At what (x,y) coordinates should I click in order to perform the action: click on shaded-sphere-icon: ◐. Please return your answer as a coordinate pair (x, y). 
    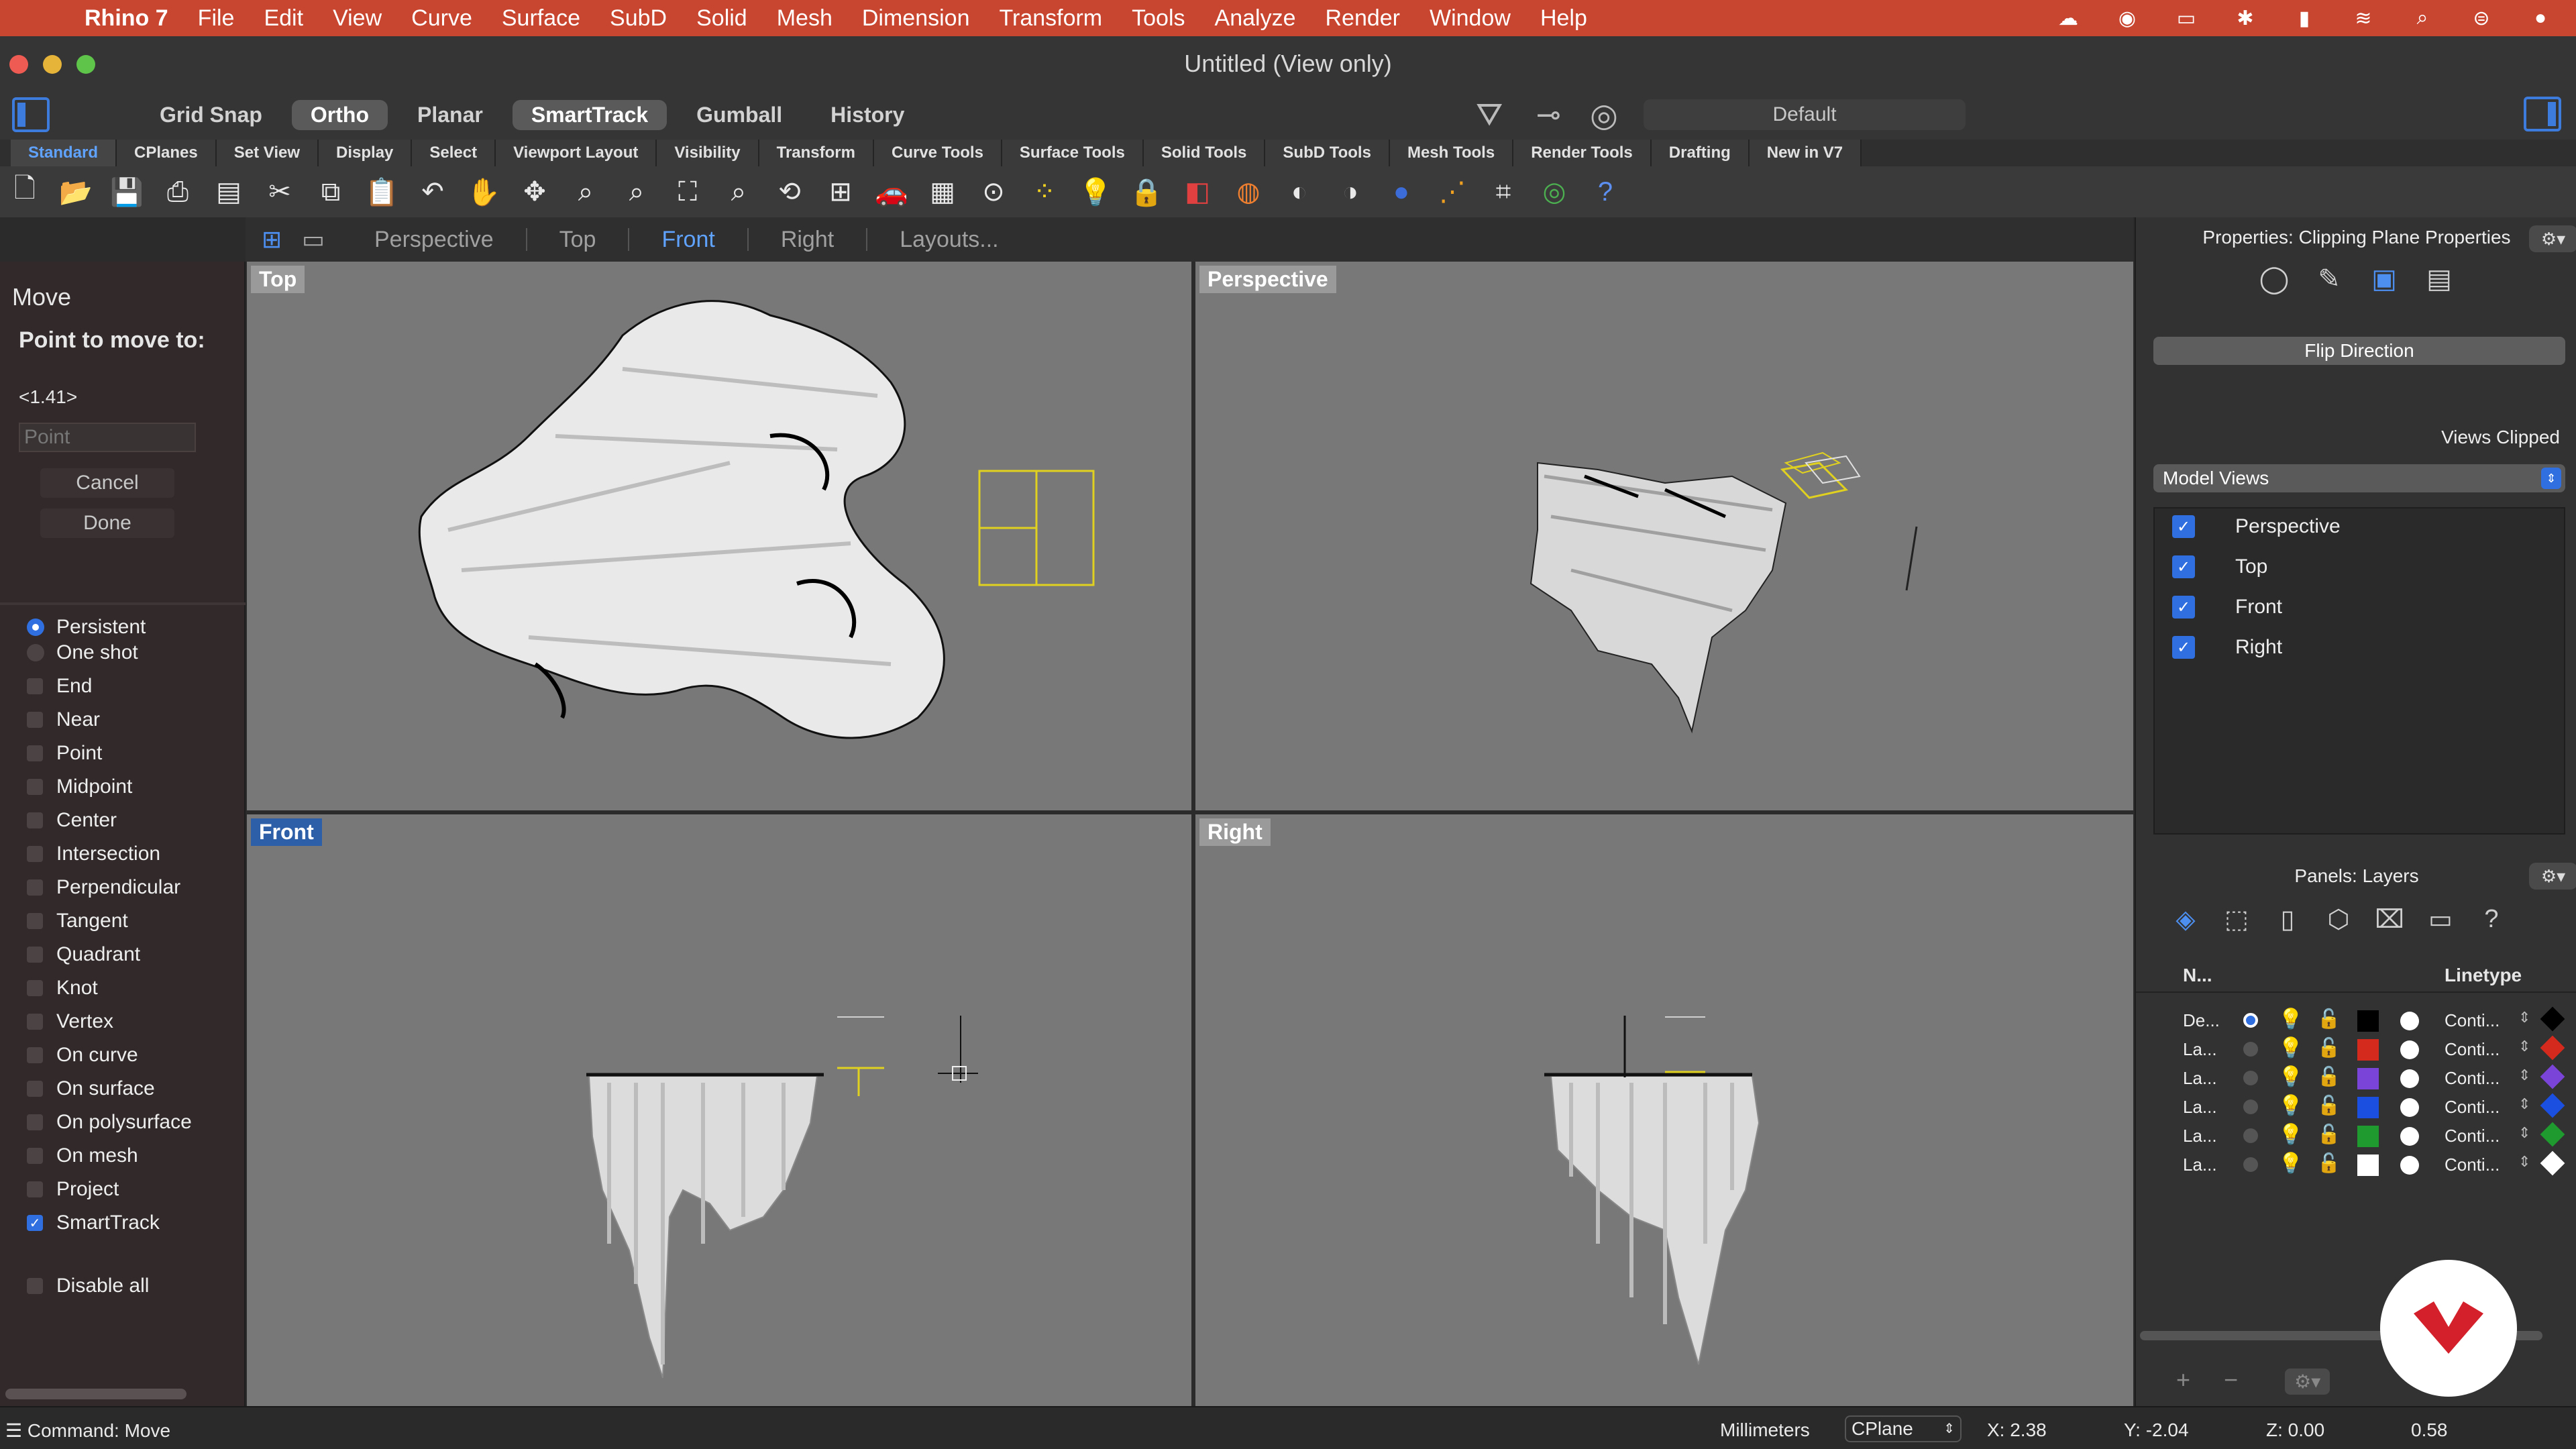
    Looking at the image, I should click on (1299, 192).